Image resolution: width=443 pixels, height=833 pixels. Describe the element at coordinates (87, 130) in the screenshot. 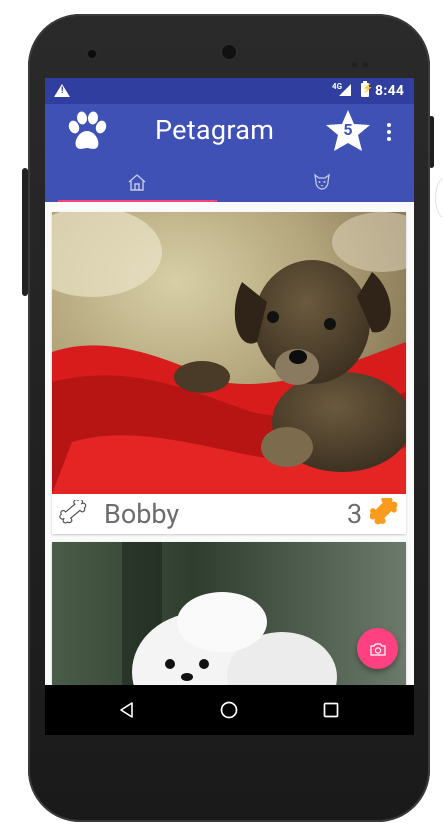

I see `paw-icon` at that location.